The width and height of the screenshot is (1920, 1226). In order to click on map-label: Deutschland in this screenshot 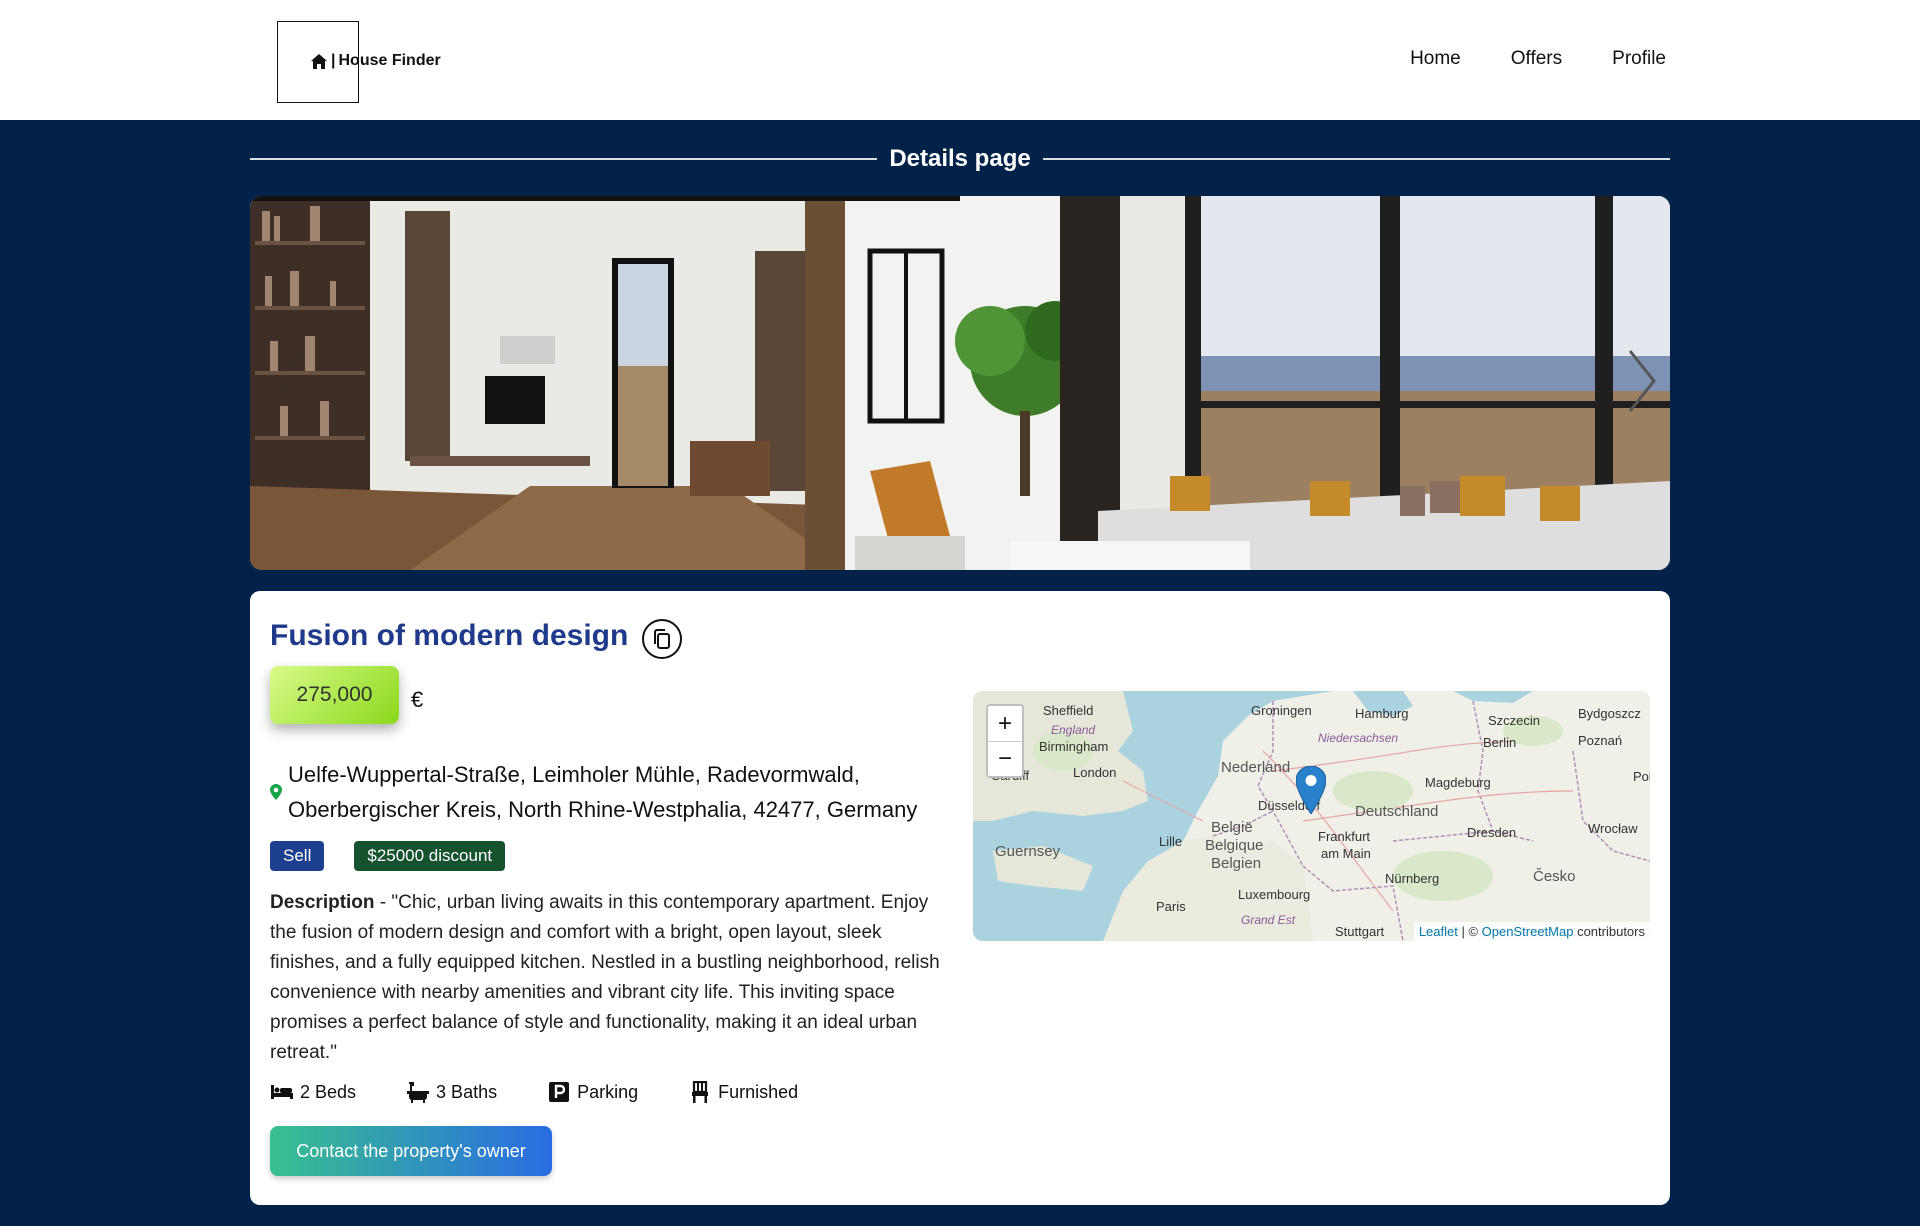, I will do `click(1397, 811)`.